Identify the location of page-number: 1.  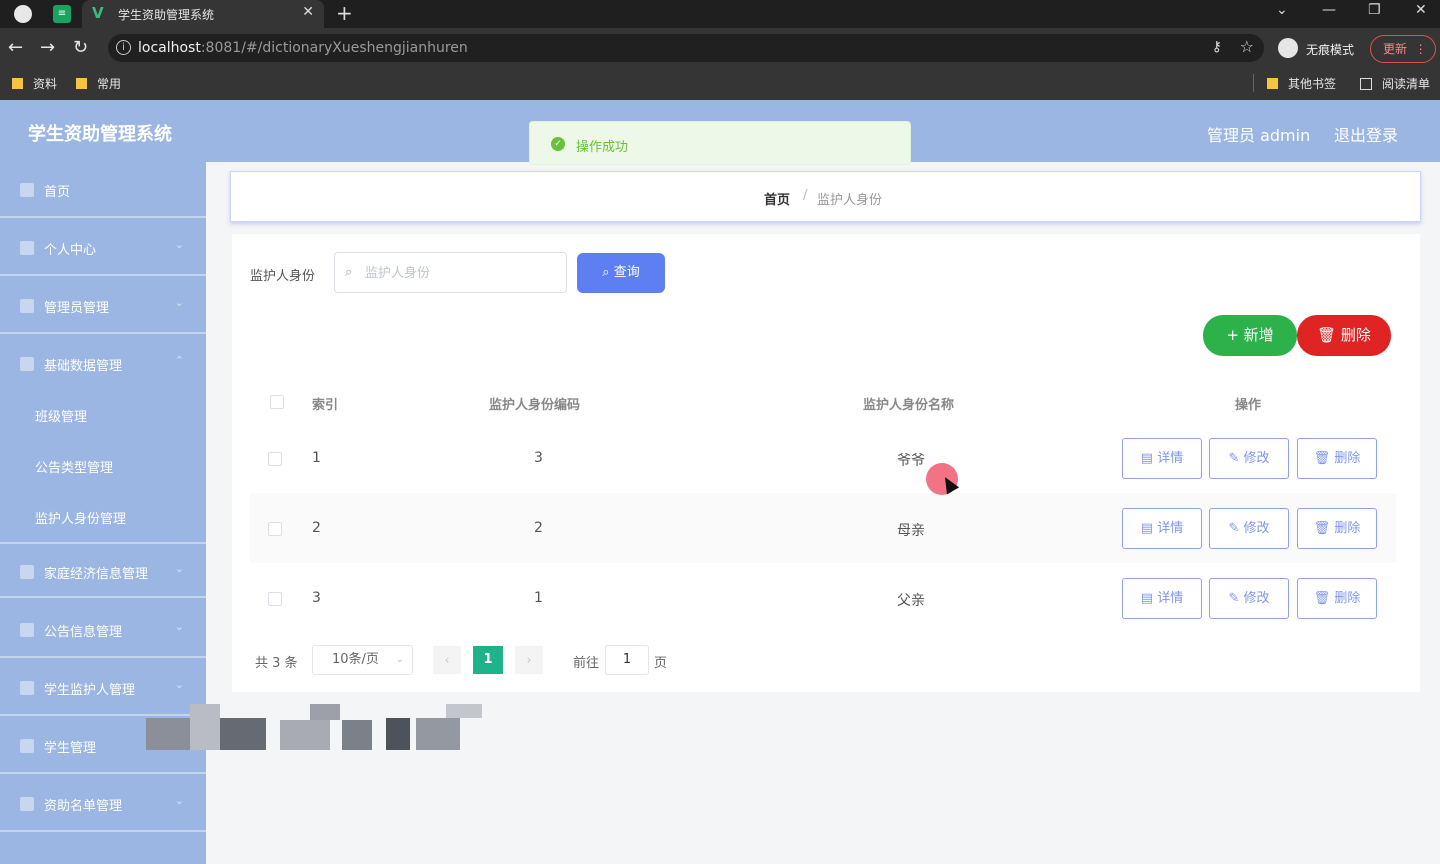
(488, 660).